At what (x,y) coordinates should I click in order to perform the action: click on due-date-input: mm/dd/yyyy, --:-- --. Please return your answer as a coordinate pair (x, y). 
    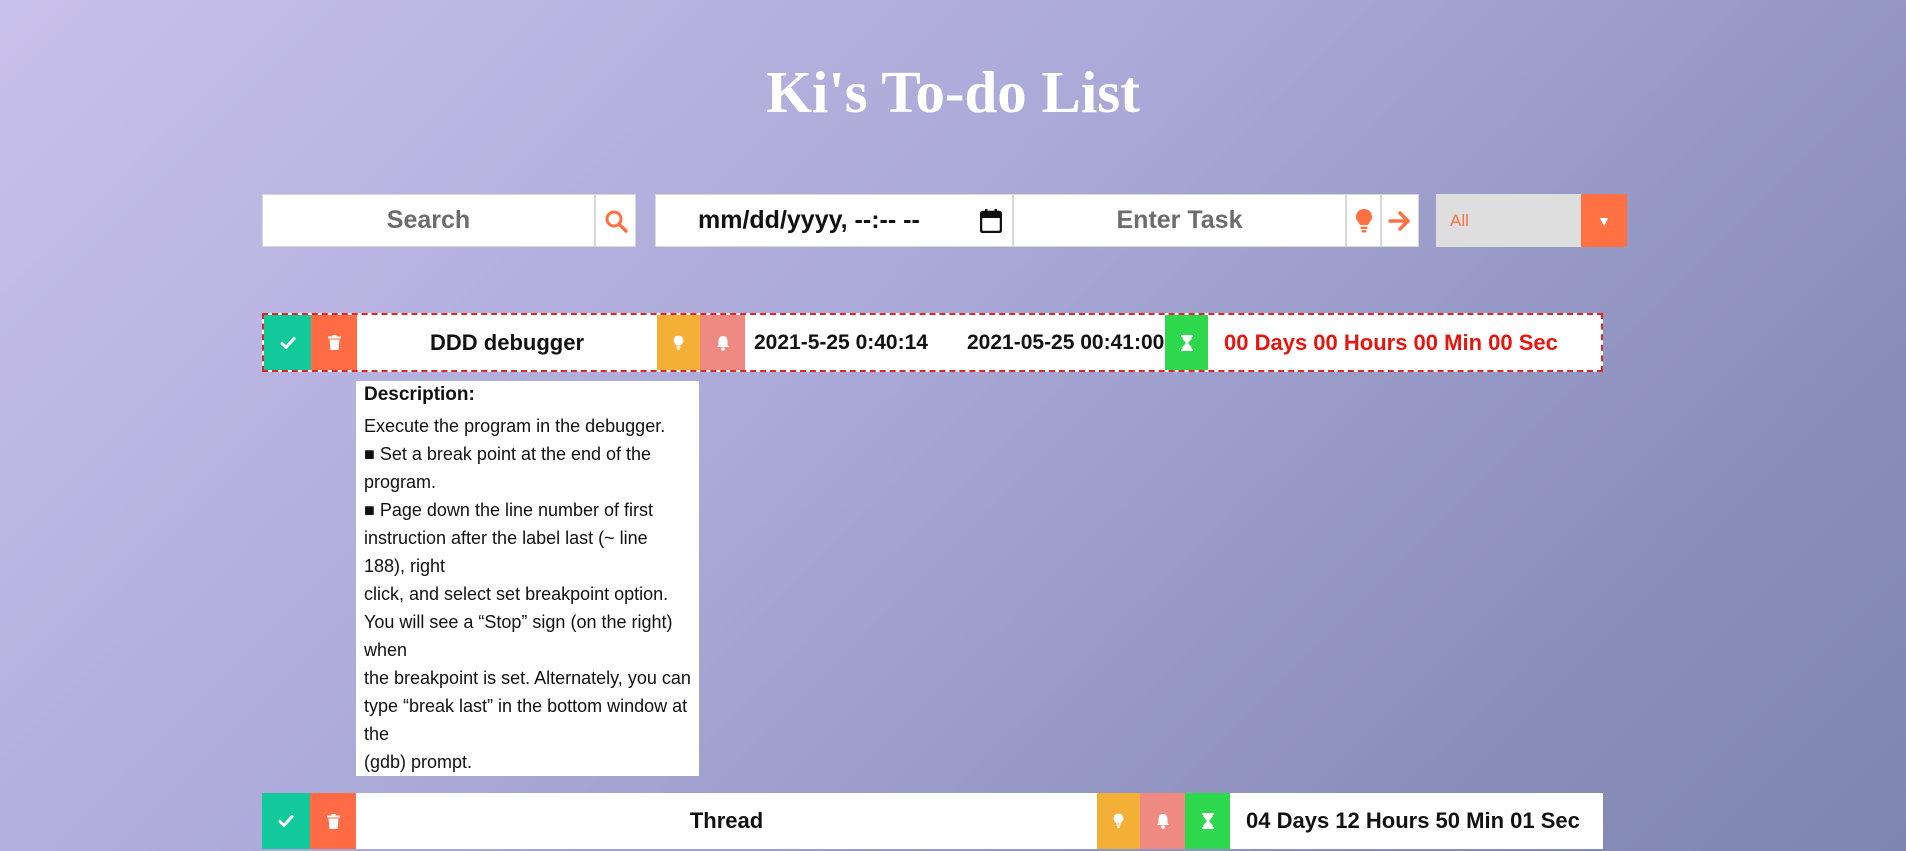
    Looking at the image, I should click on (834, 220).